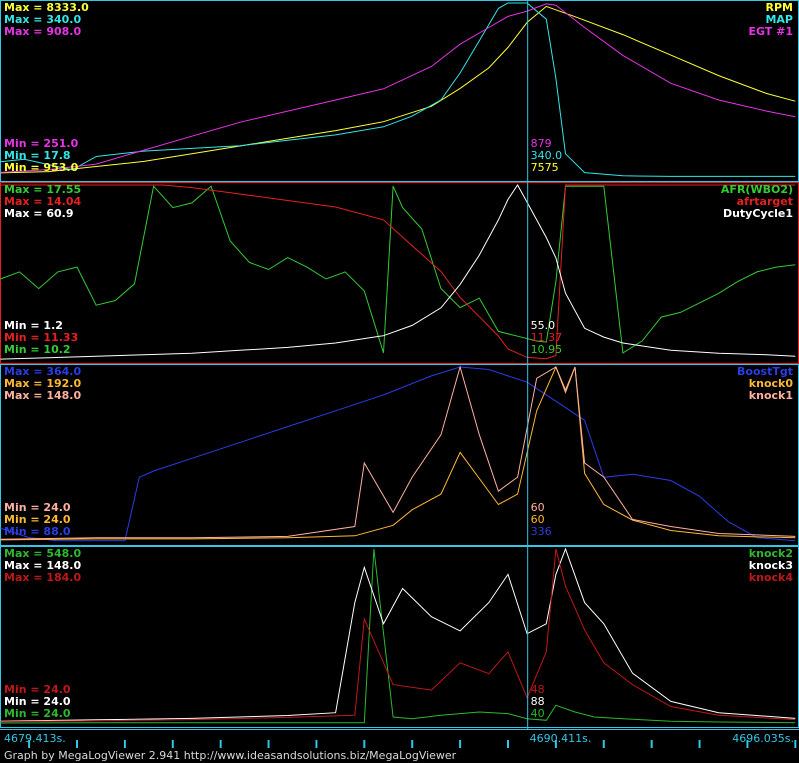  I want to click on time-start-label: 4679.413s., so click(35, 738).